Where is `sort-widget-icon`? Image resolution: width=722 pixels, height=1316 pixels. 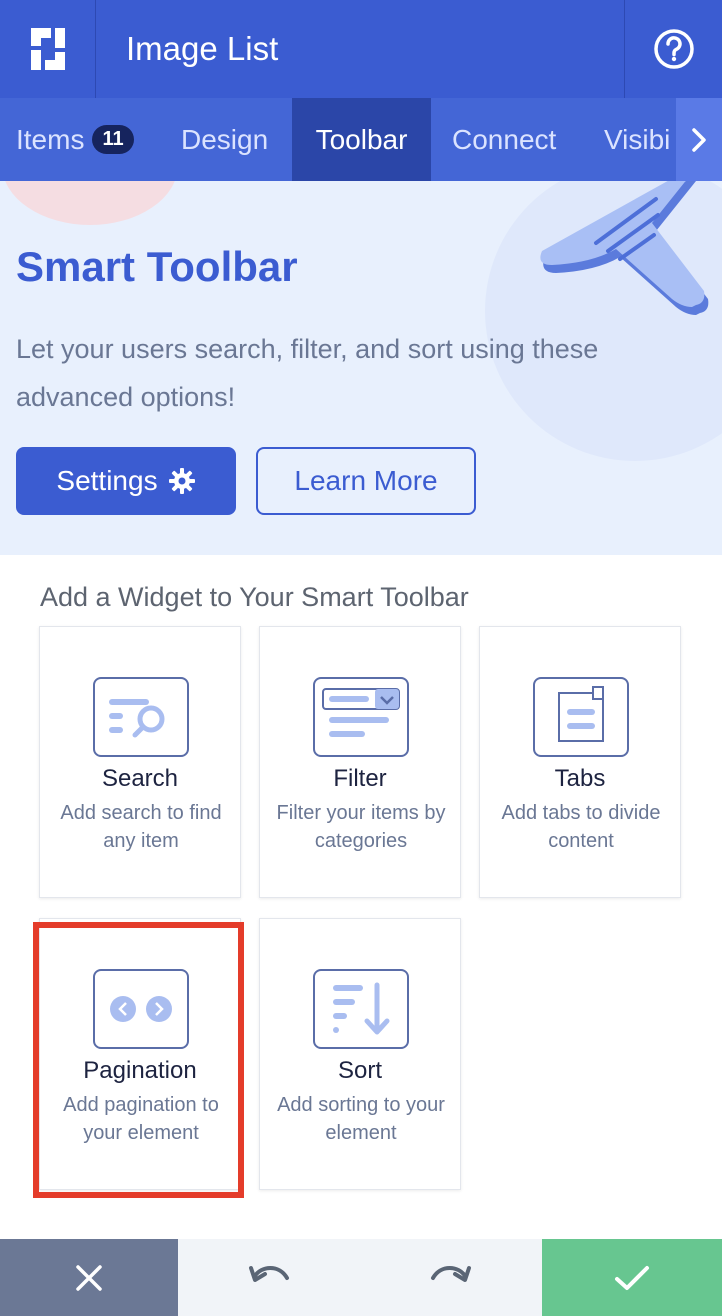
sort-widget-icon is located at coordinates (361, 1009).